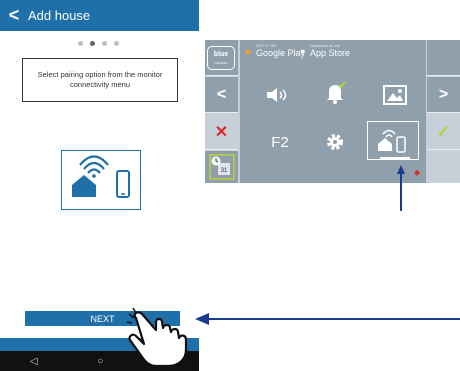 The width and height of the screenshot is (460, 371). I want to click on gear-icon, so click(335, 142).